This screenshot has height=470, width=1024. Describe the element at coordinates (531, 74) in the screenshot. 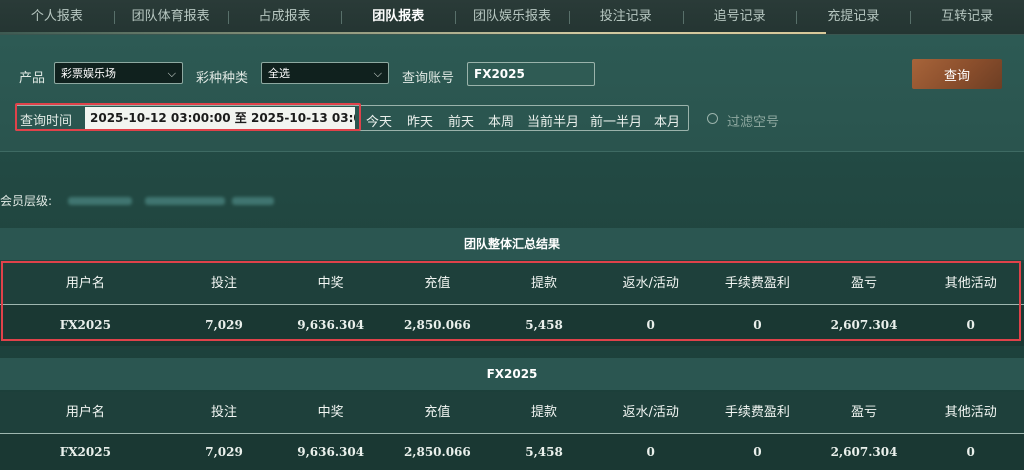

I see `account-input` at that location.